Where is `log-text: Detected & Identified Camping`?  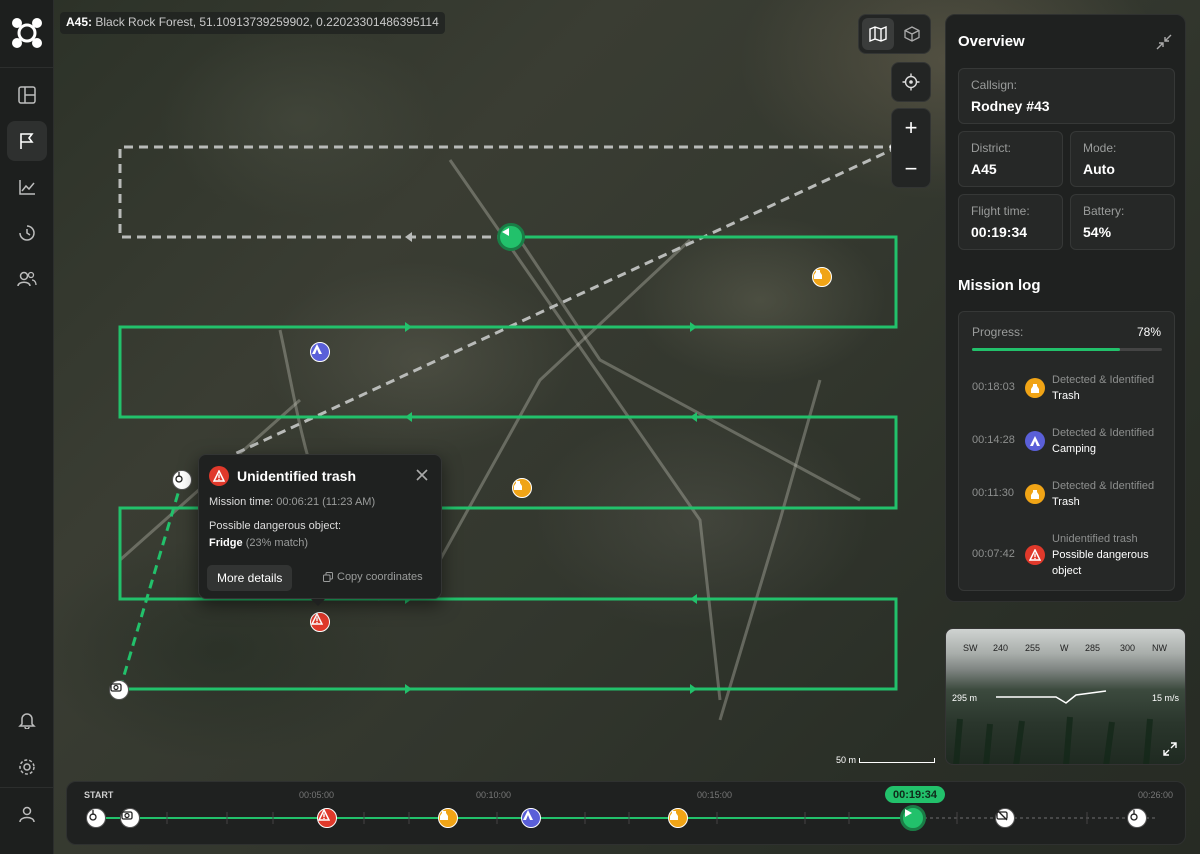 log-text: Detected & Identified Camping is located at coordinates (1103, 441).